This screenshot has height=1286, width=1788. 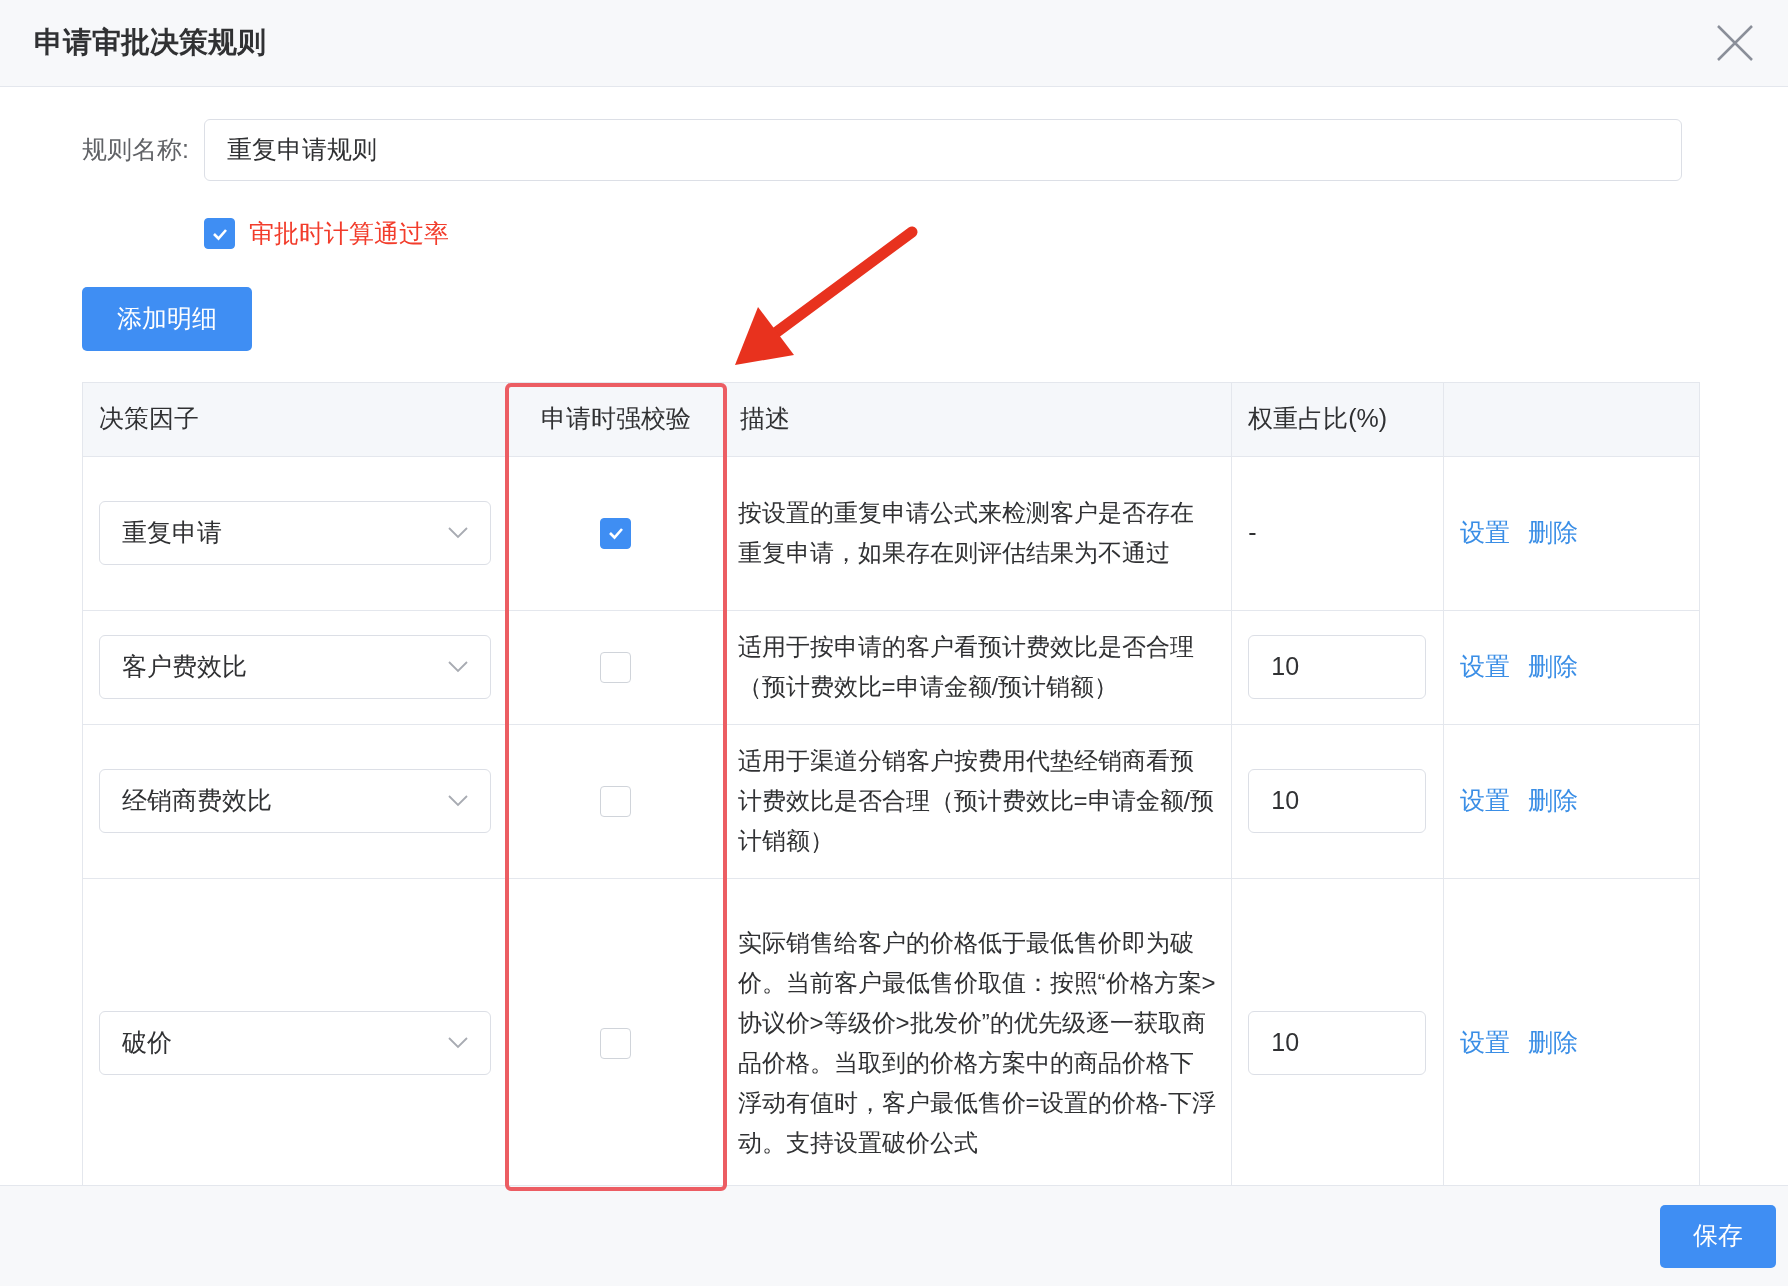 I want to click on column-header: 决策因子, so click(x=296, y=419).